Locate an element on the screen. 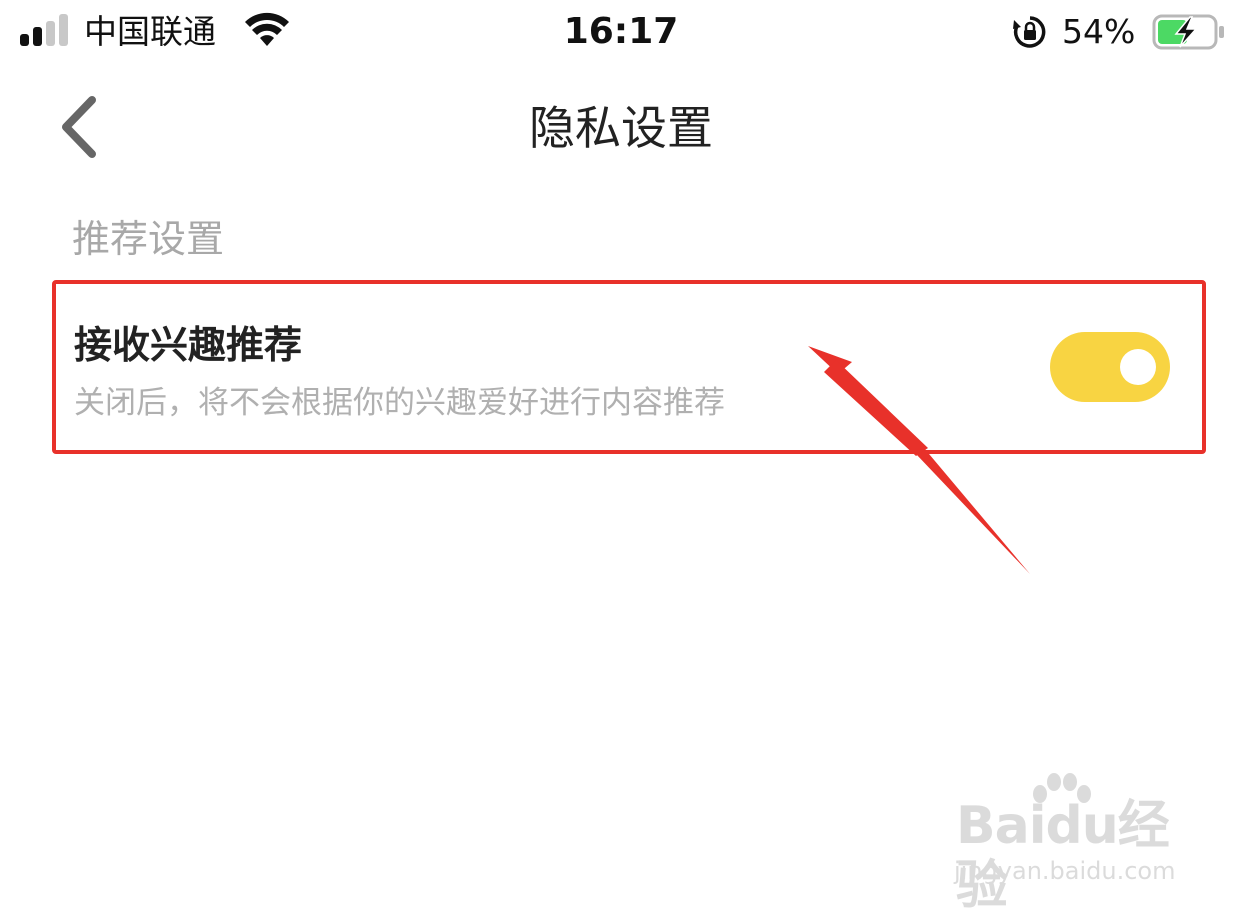  watermark-logo: Baidu经验 is located at coordinates (1063, 852).